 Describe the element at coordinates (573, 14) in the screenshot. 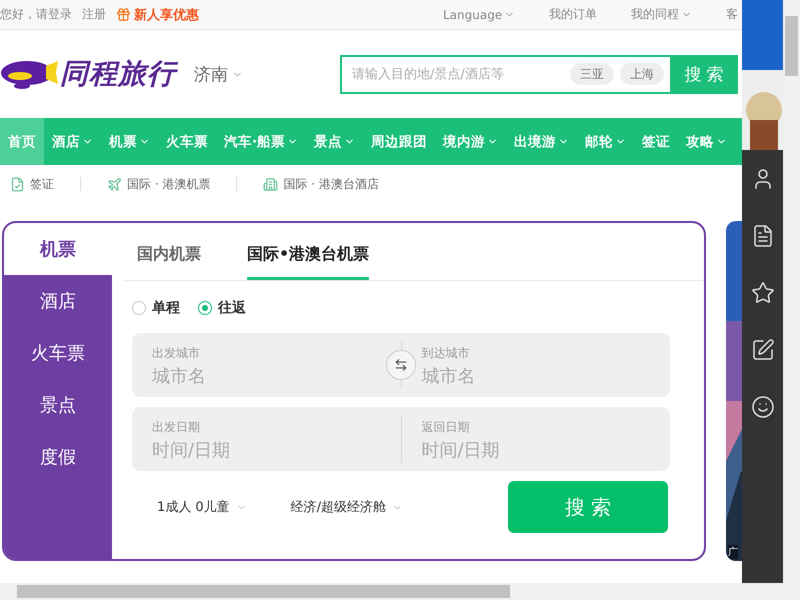

I see `top-link: 我的订单` at that location.